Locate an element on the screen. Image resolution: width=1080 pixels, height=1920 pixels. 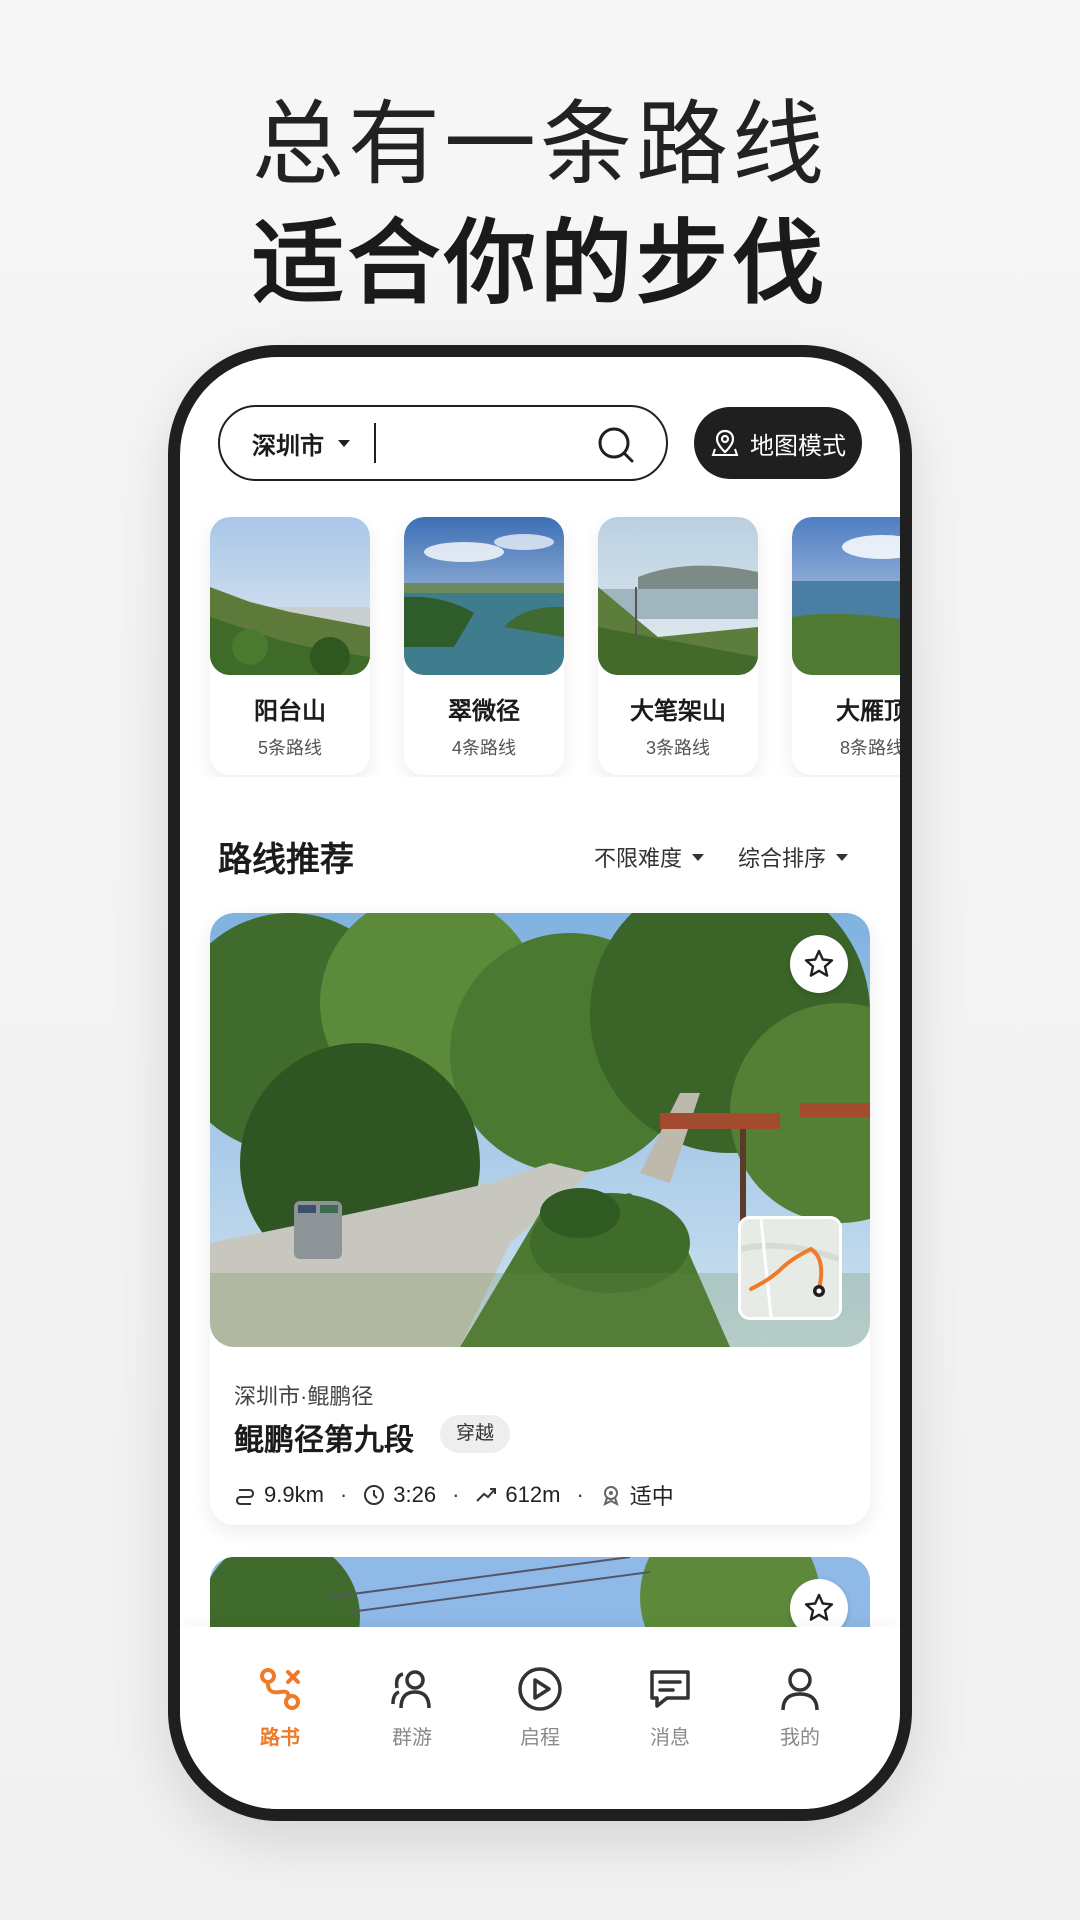
route-title: 鲲鹏径第九段 is located at coordinates (324, 1440).